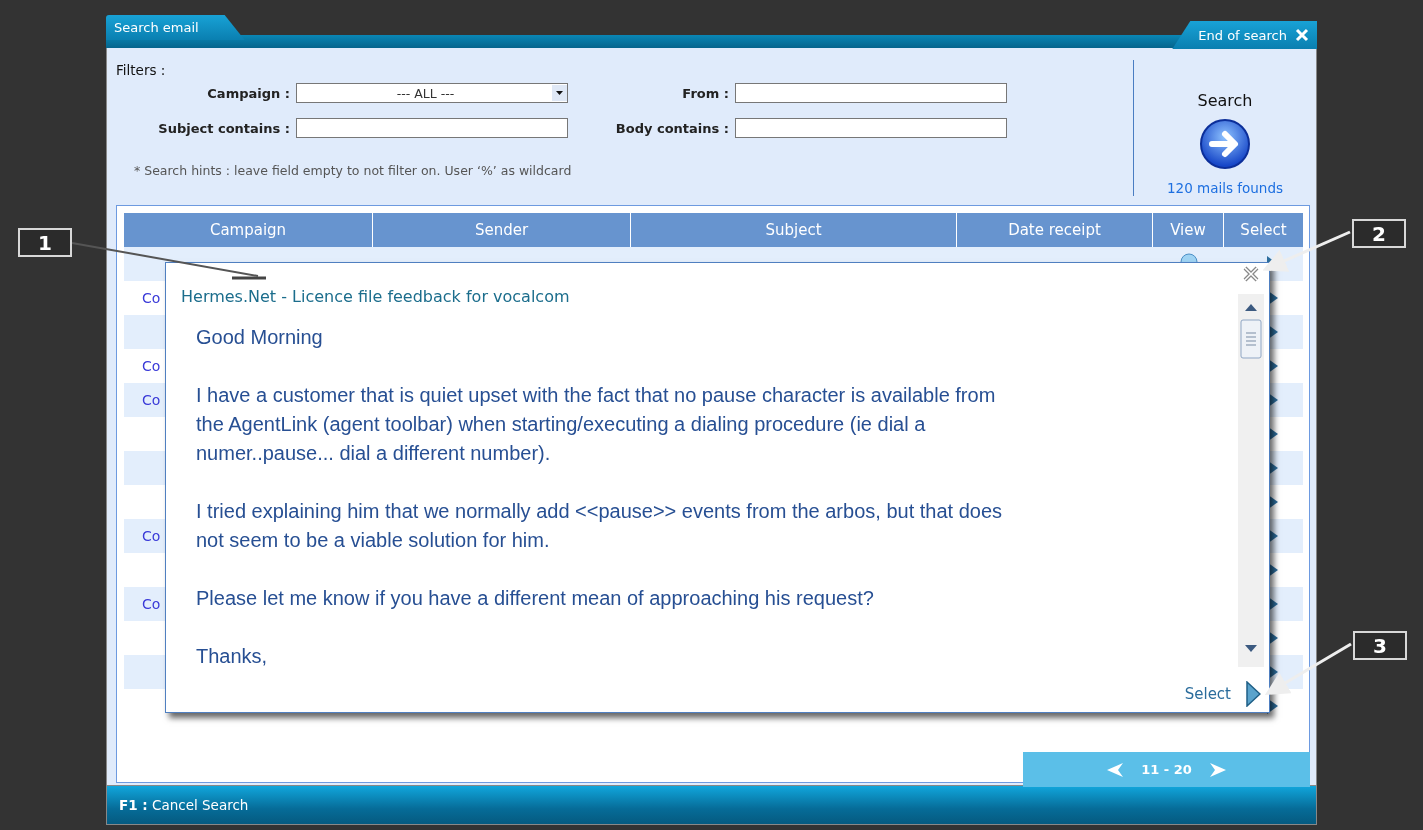 The height and width of the screenshot is (830, 1423). I want to click on result-count: 120 mails founds, so click(1224, 188).